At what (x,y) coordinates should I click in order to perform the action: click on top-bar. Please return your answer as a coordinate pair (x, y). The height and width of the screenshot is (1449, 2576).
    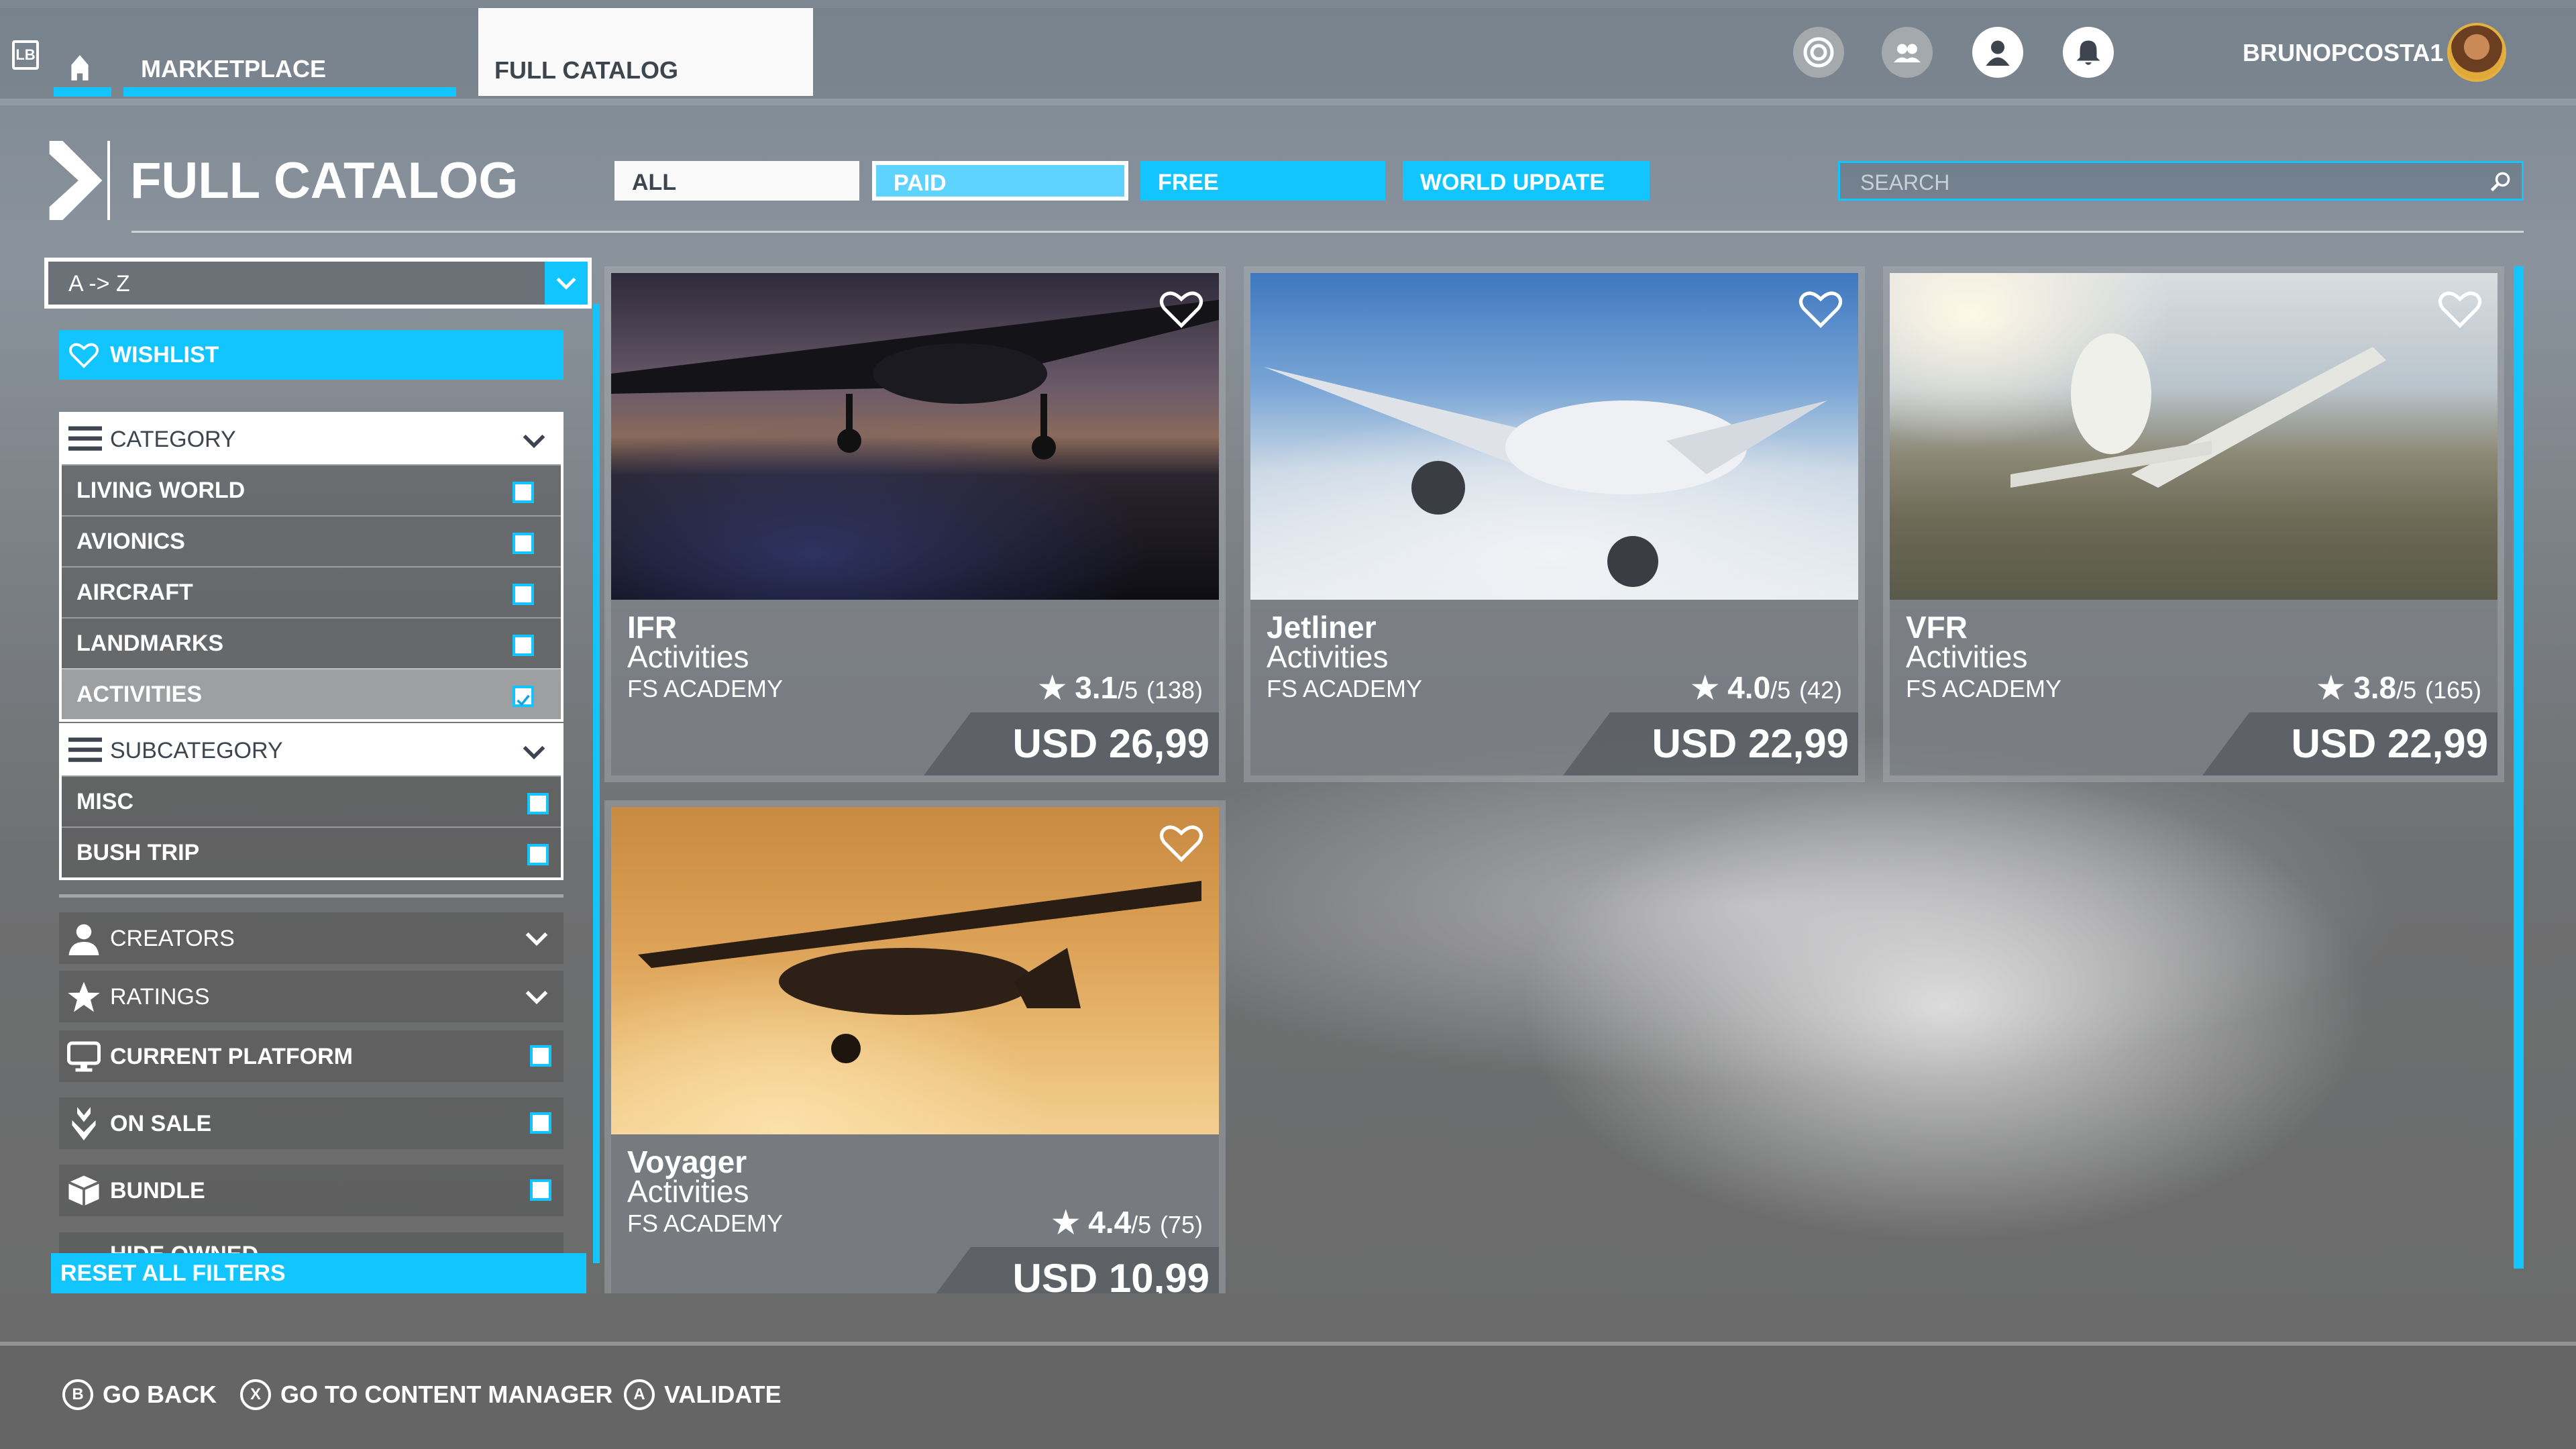
    Looking at the image, I should click on (1288, 53).